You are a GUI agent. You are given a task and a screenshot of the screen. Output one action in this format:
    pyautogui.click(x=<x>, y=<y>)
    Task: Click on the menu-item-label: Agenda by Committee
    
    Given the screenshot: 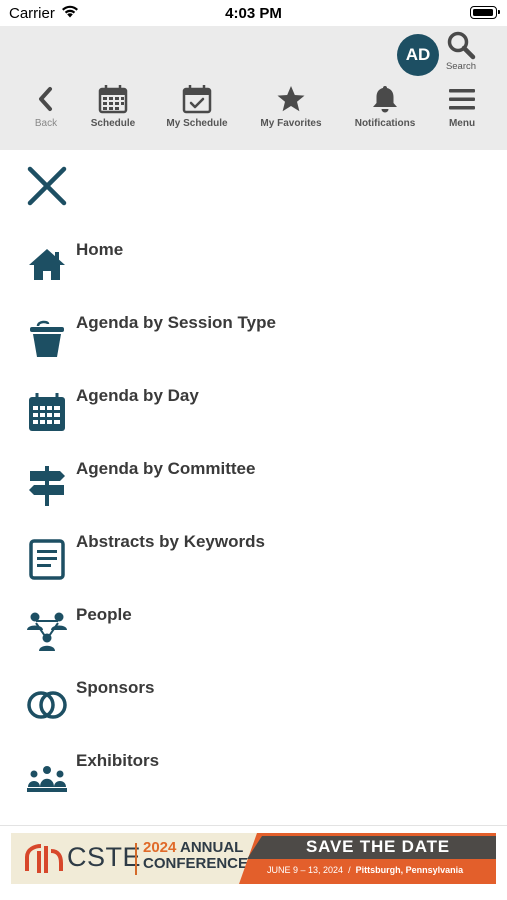 What is the action you would take?
    pyautogui.click(x=166, y=468)
    